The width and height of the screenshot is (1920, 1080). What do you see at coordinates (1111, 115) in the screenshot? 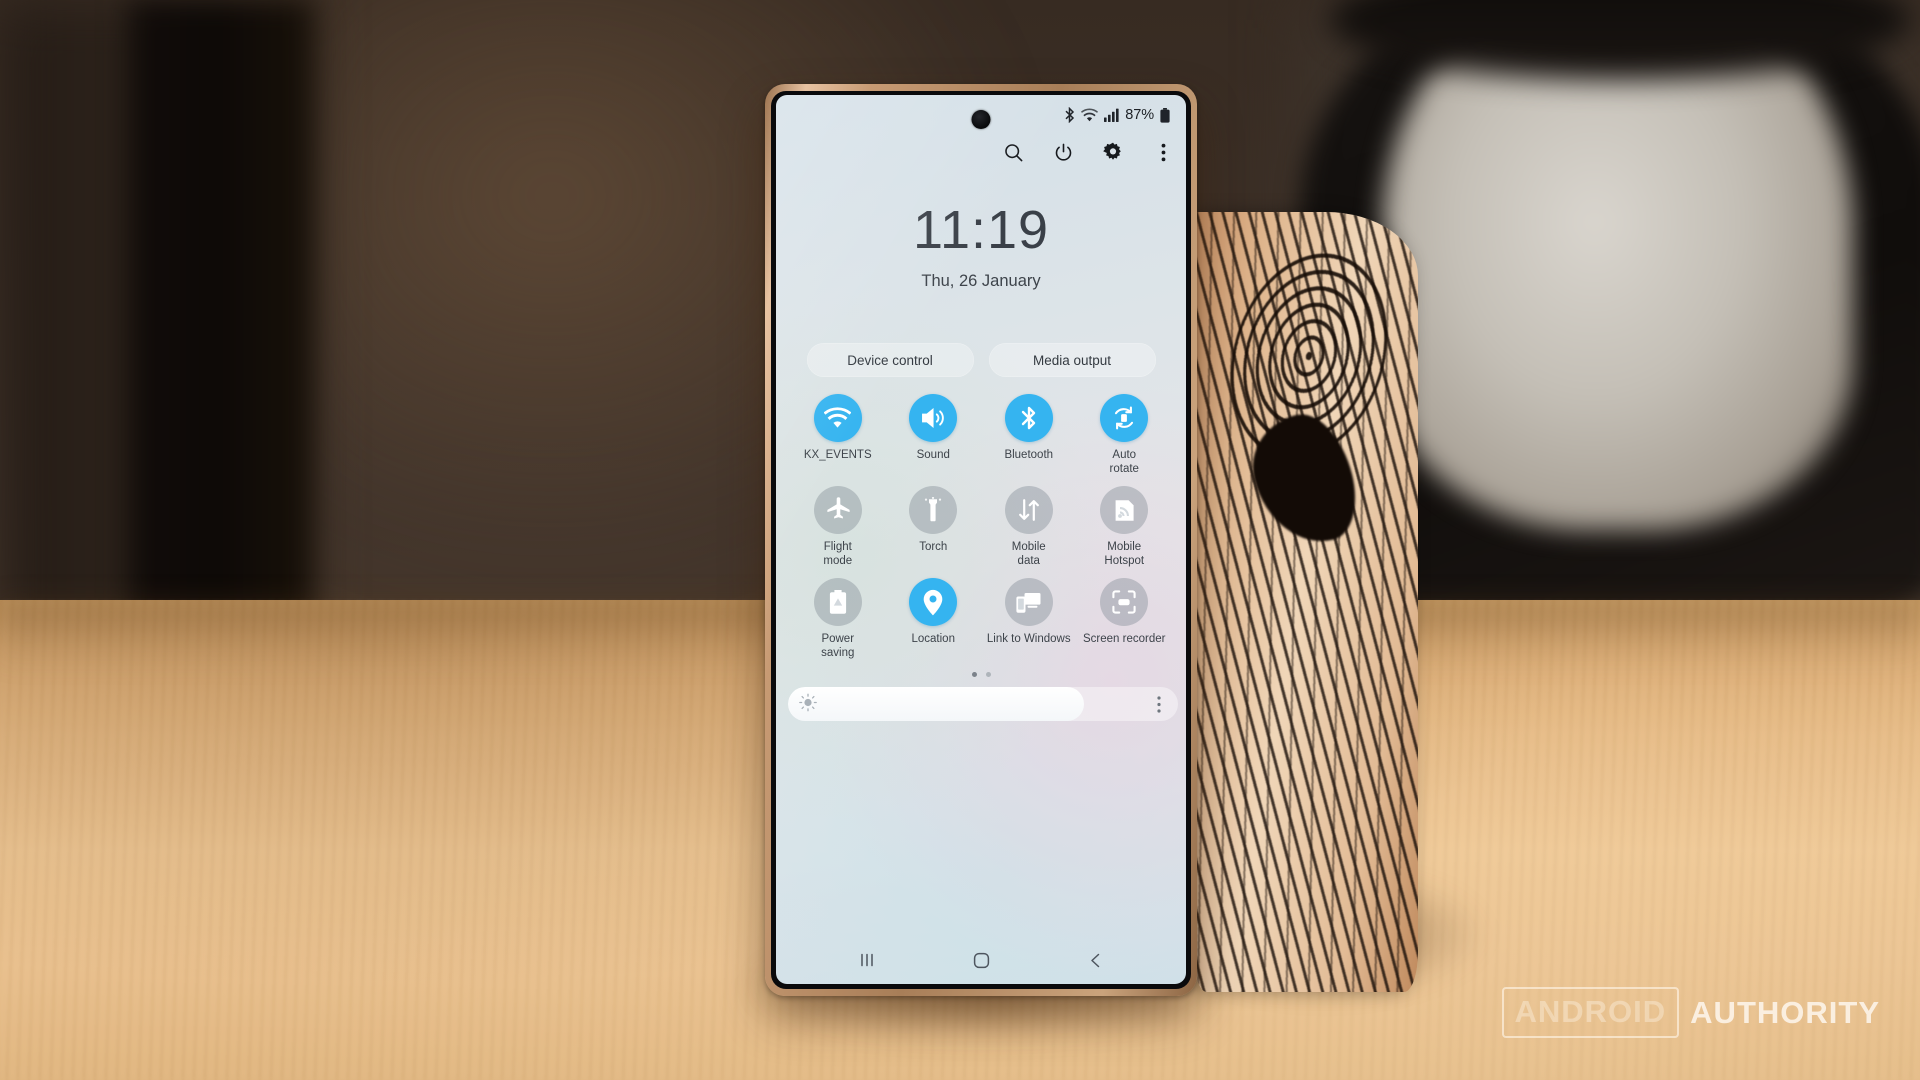
I see `cellular-signal-icon` at bounding box center [1111, 115].